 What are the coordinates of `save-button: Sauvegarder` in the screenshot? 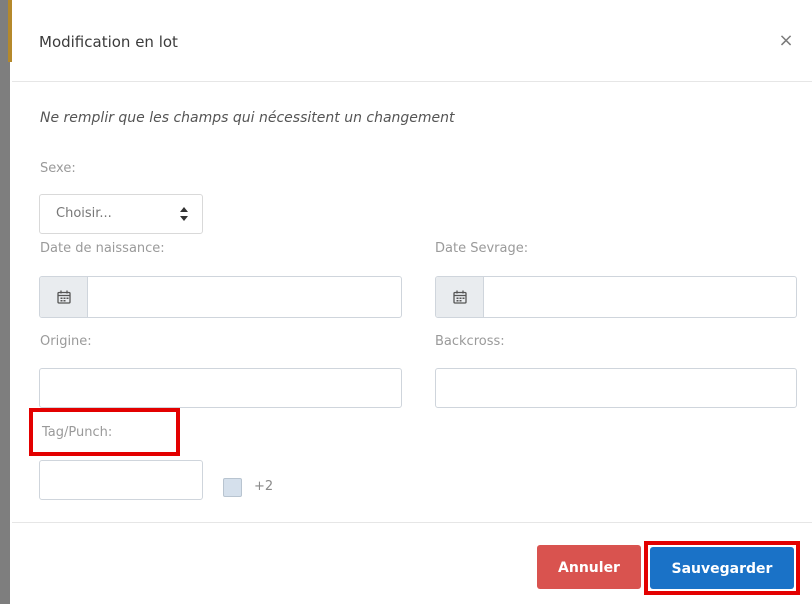 It's located at (722, 568).